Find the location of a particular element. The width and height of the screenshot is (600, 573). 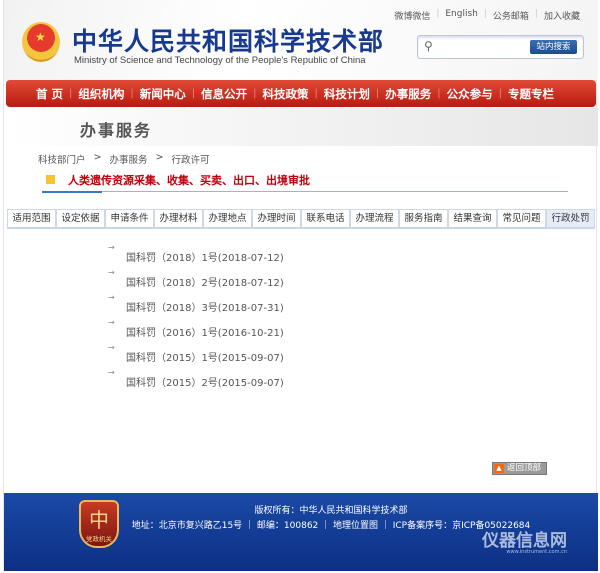

site-title: 中华人民共和国科学技术部 is located at coordinates (228, 40).